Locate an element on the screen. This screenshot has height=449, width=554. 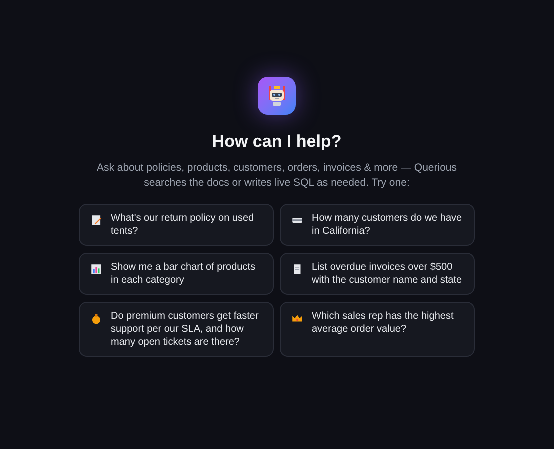
suggestion-button: Do premium customers get faster support per our SLA, and how many open tickets are there? is located at coordinates (176, 329).